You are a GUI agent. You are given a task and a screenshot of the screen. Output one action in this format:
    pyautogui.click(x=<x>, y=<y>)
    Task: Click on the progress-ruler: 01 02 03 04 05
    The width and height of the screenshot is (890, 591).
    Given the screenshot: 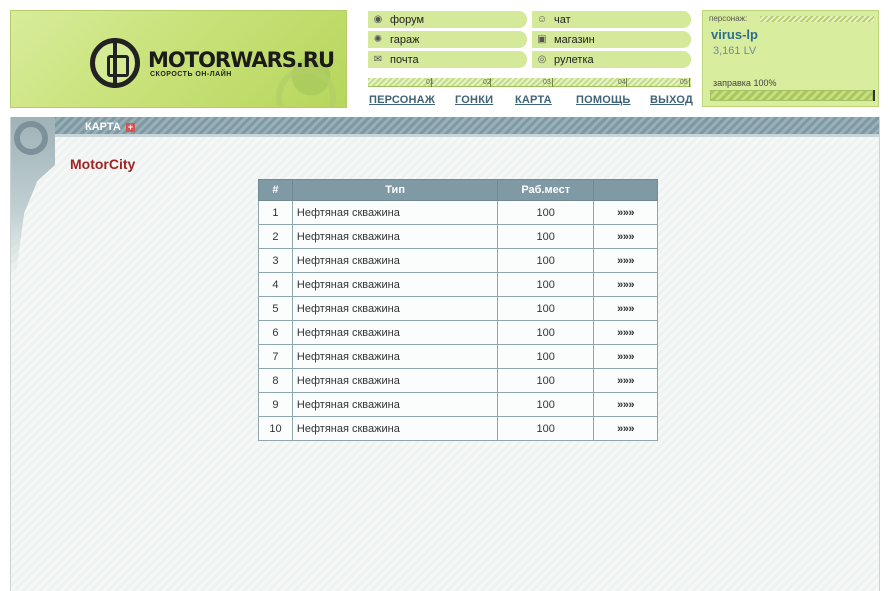 What is the action you would take?
    pyautogui.click(x=529, y=82)
    